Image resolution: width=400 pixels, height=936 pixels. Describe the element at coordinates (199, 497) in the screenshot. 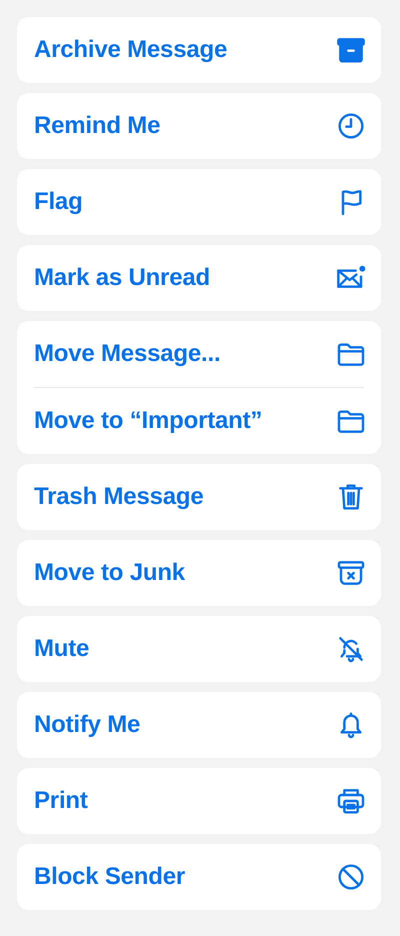

I see `menu-item: Trash Message` at that location.